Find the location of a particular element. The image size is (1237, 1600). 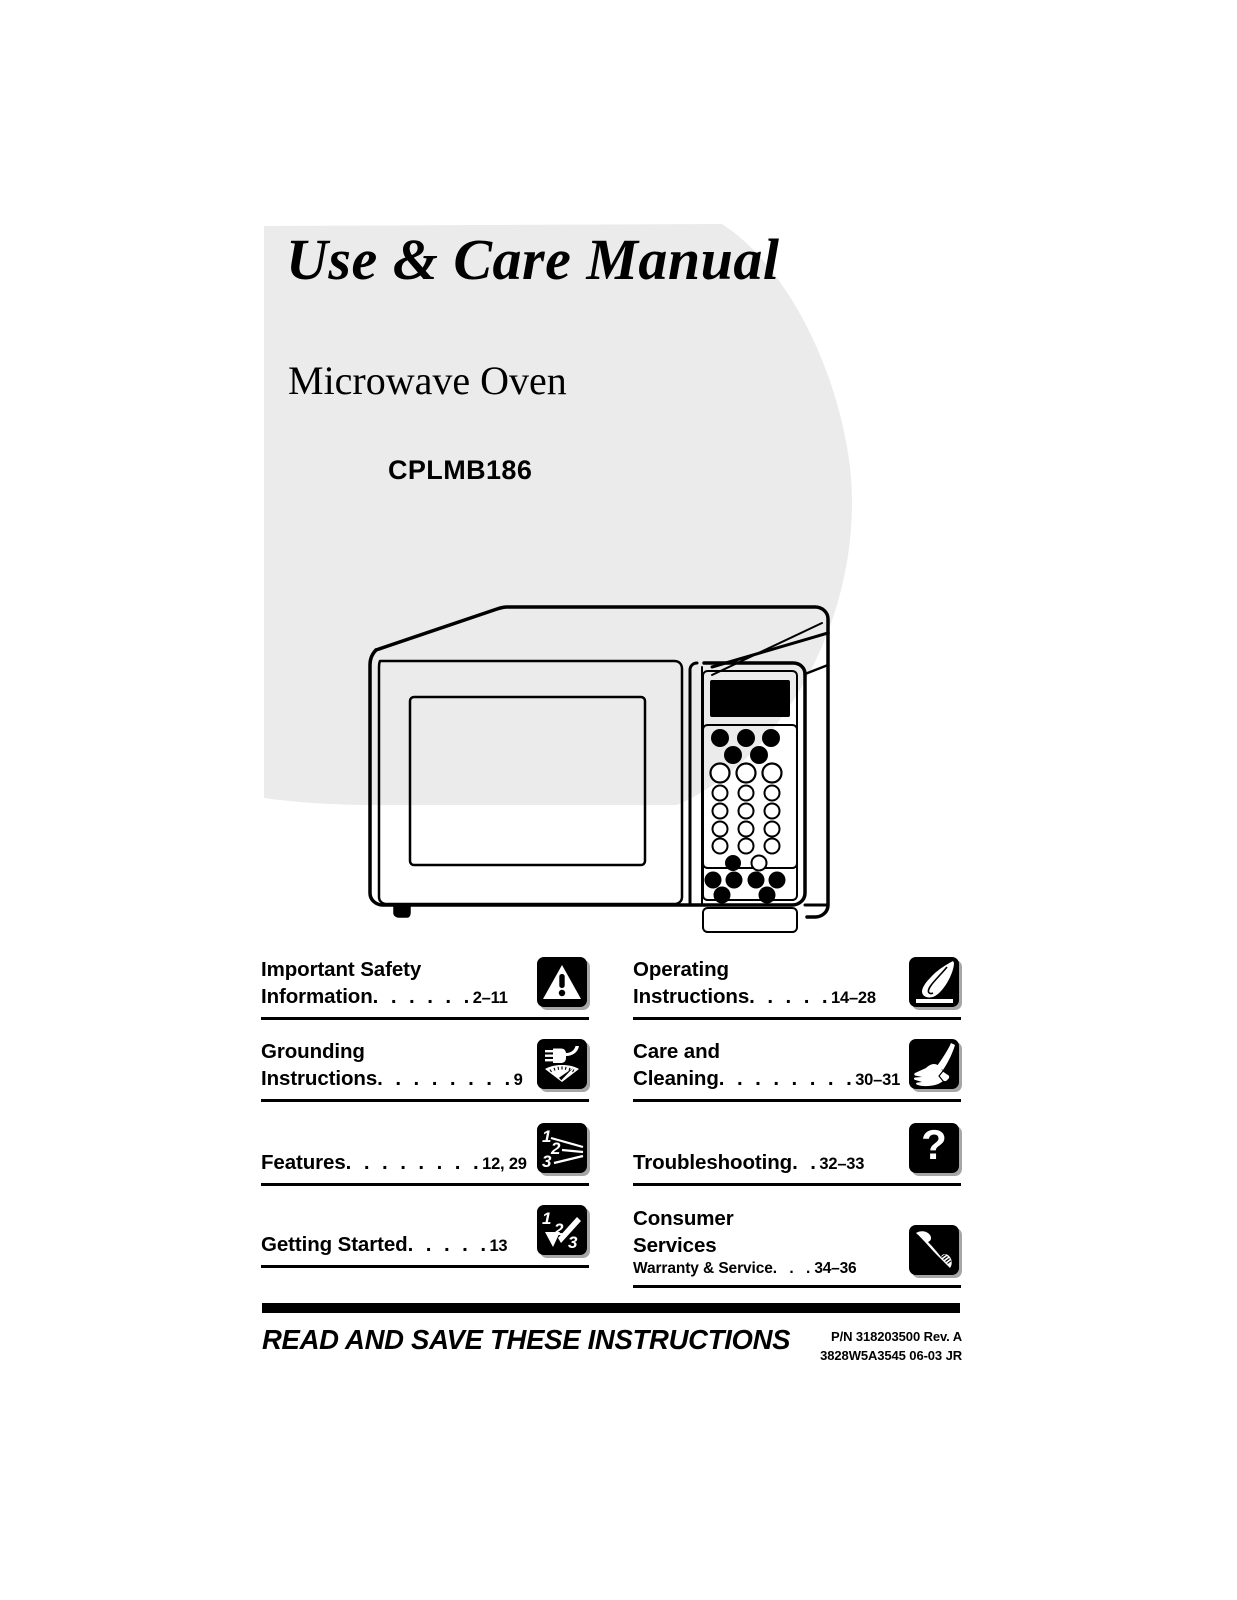

toc-label-text: Information is located at coordinates (317, 996).